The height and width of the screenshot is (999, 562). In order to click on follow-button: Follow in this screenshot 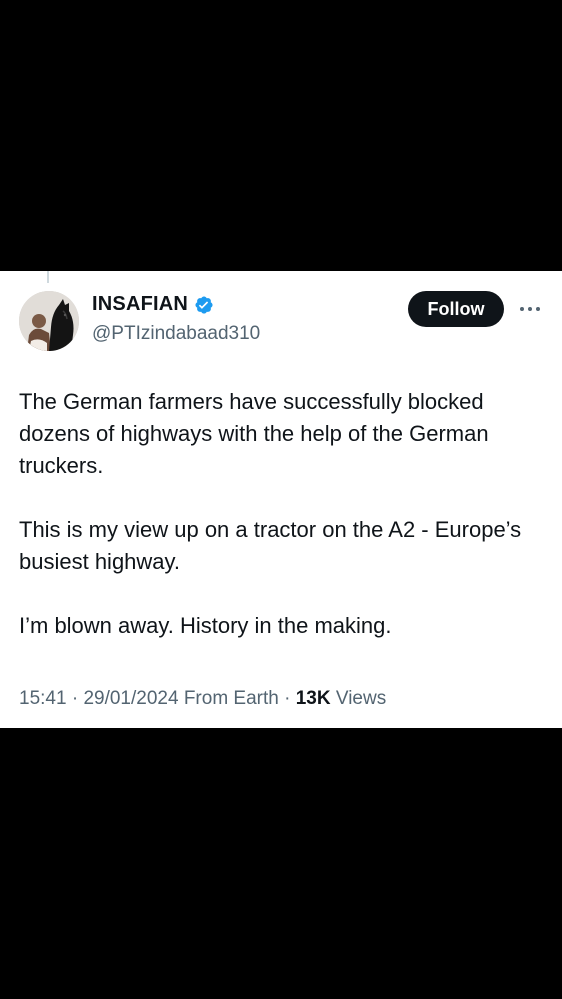, I will do `click(456, 309)`.